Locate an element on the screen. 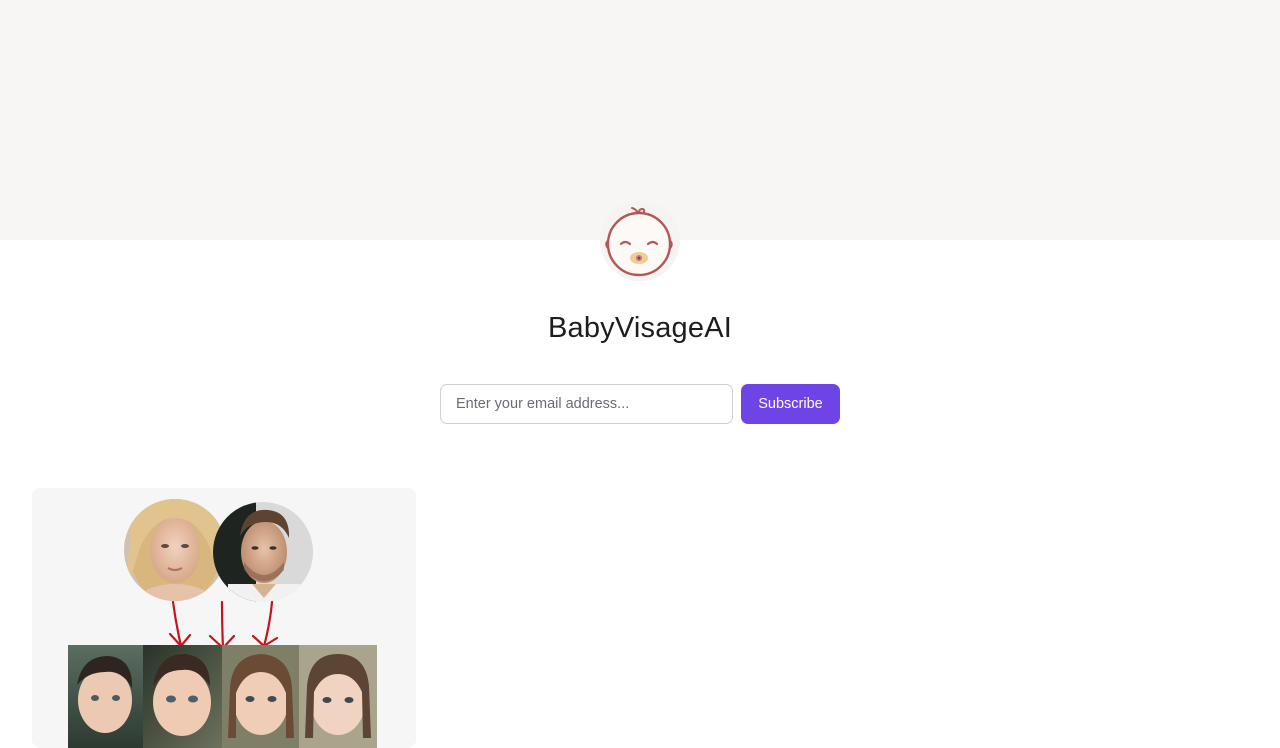  arrow-down-icon is located at coordinates (223, 625).